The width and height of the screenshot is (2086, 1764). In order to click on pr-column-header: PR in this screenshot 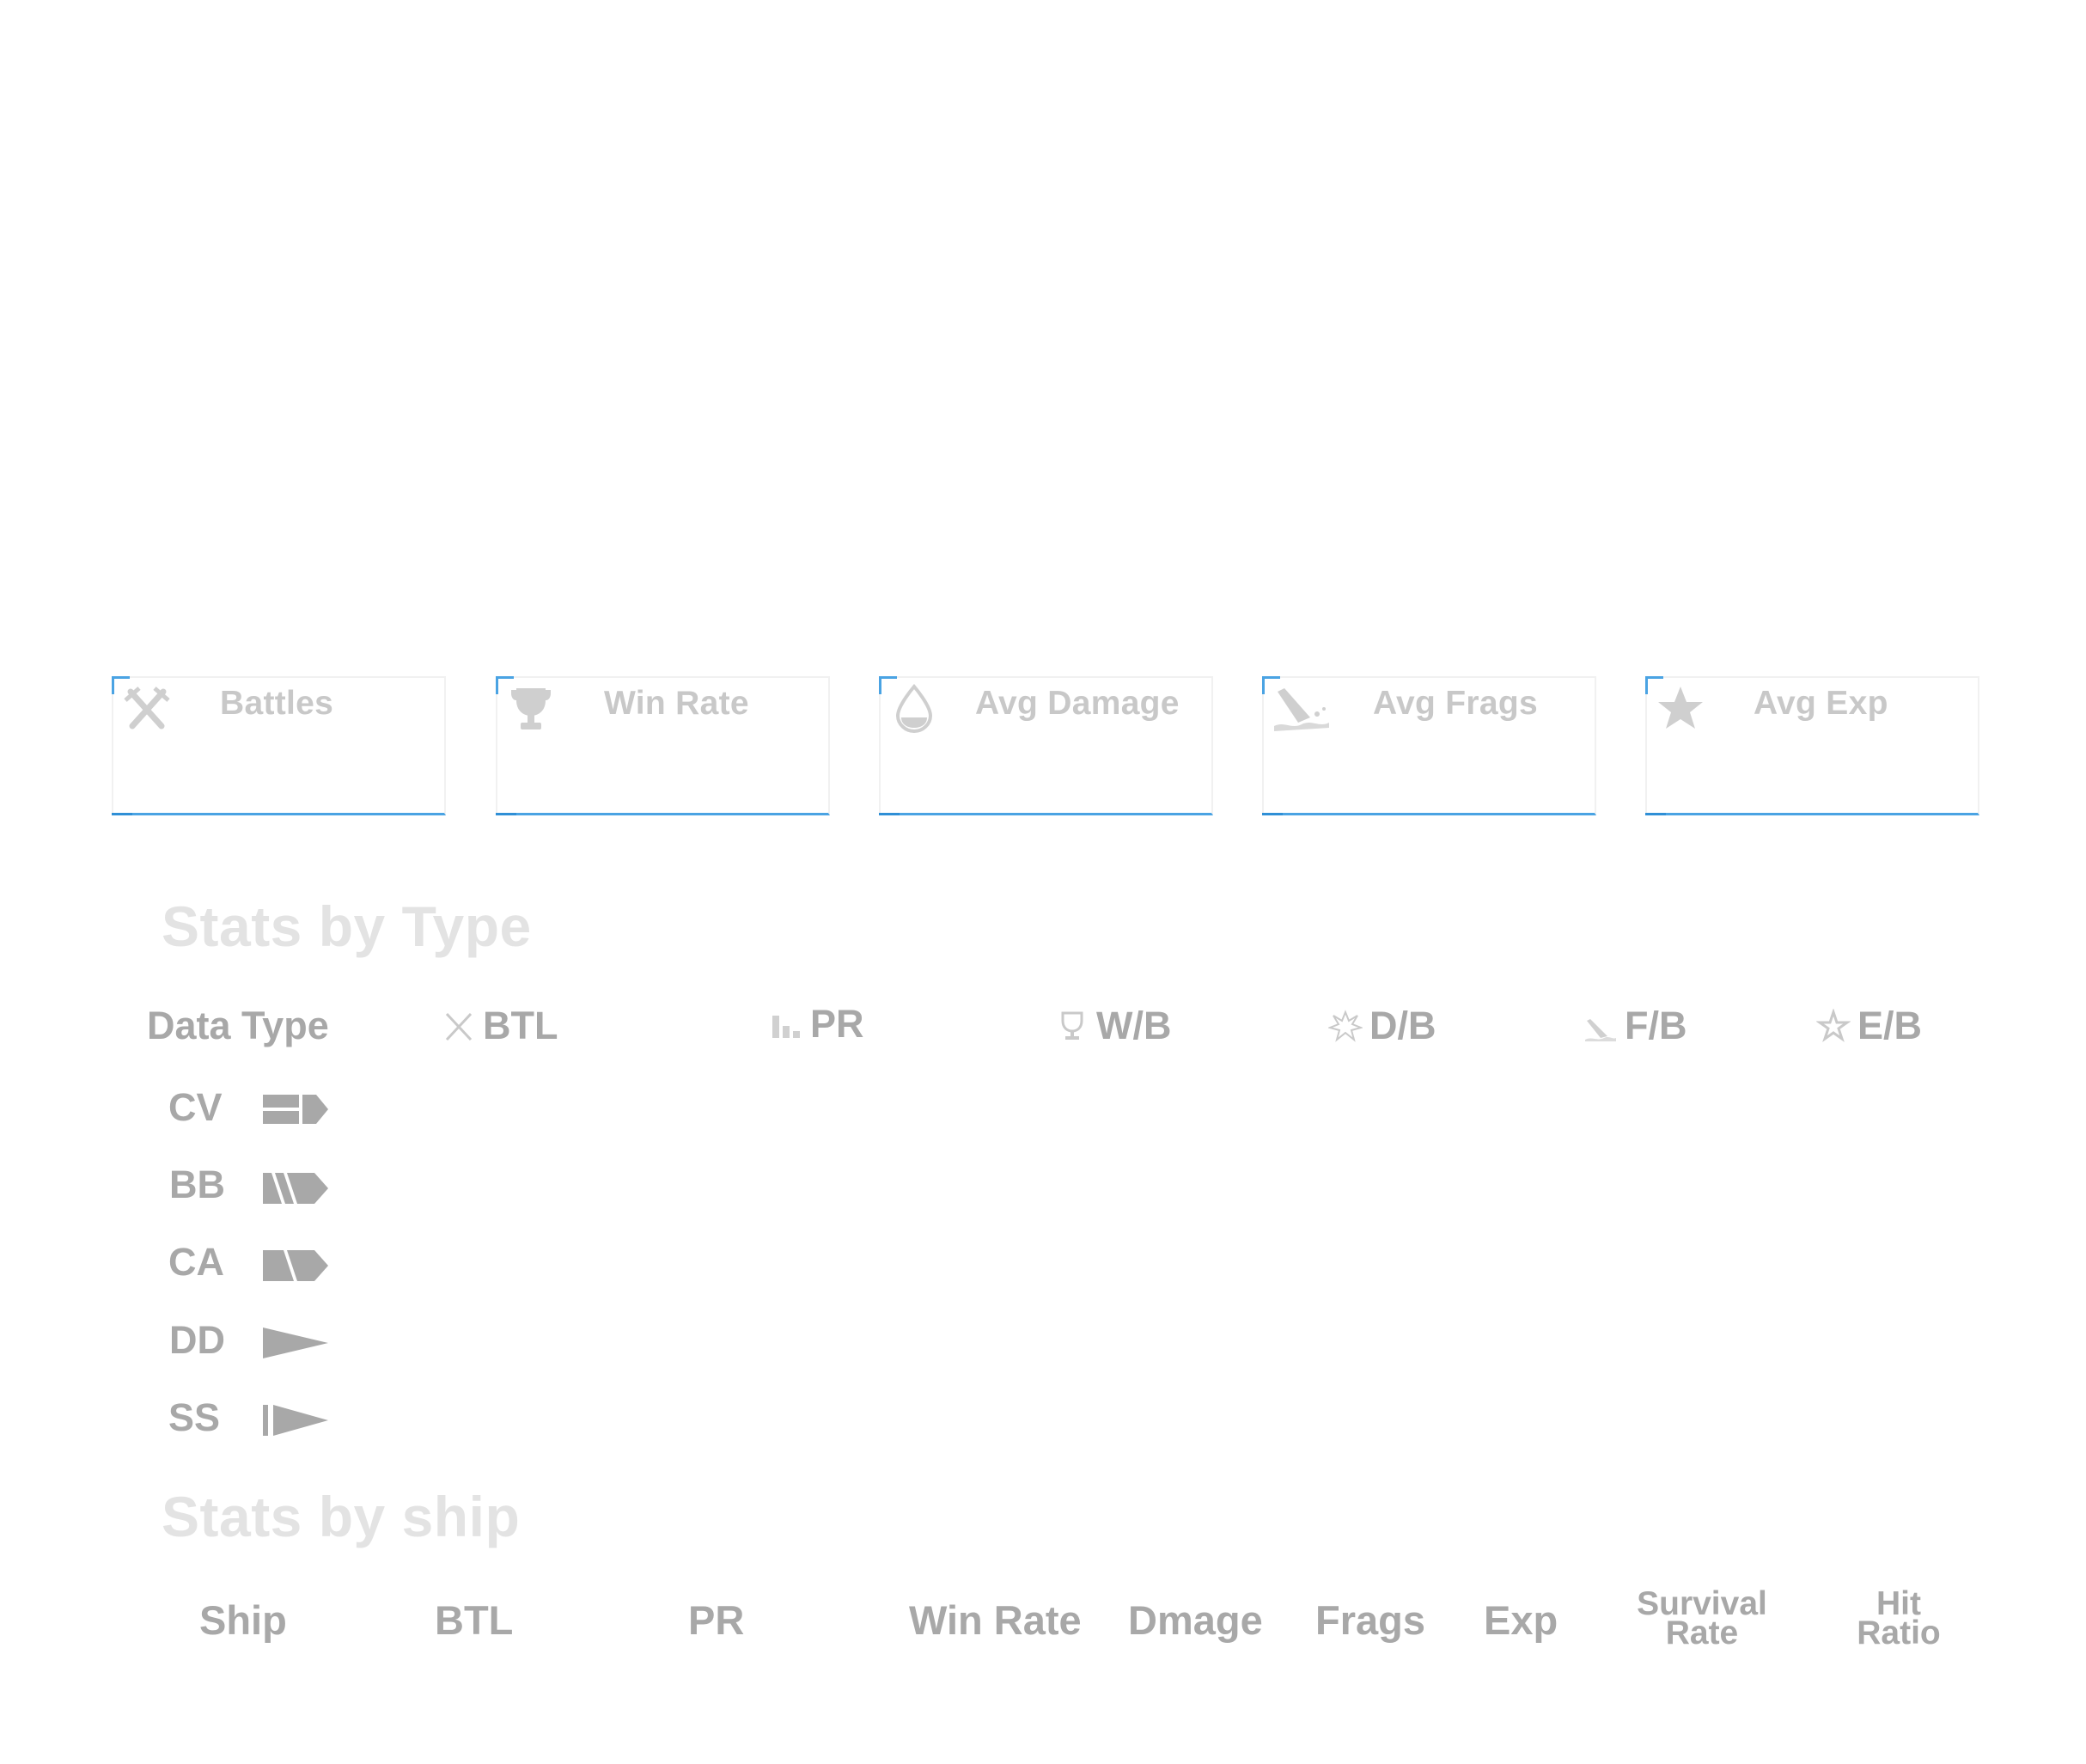, I will do `click(716, 1620)`.